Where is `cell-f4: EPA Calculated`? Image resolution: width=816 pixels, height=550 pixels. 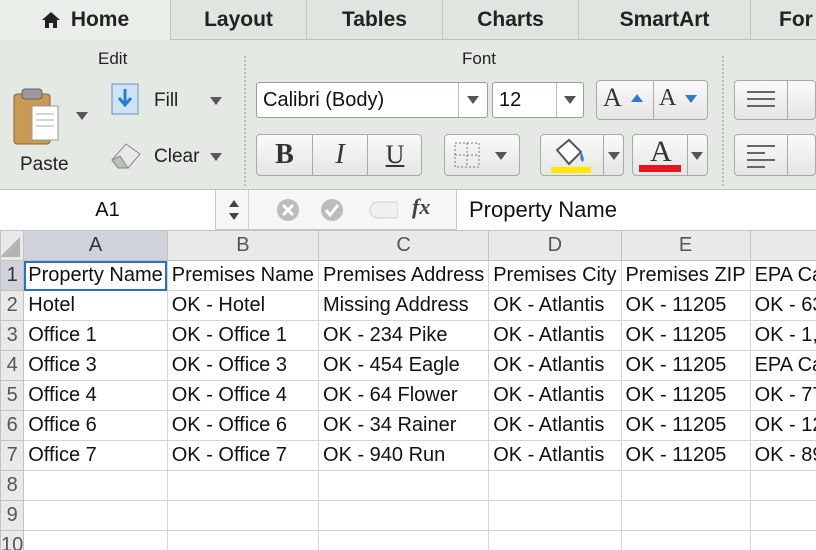
cell-f4: EPA Calculated is located at coordinates (782, 365).